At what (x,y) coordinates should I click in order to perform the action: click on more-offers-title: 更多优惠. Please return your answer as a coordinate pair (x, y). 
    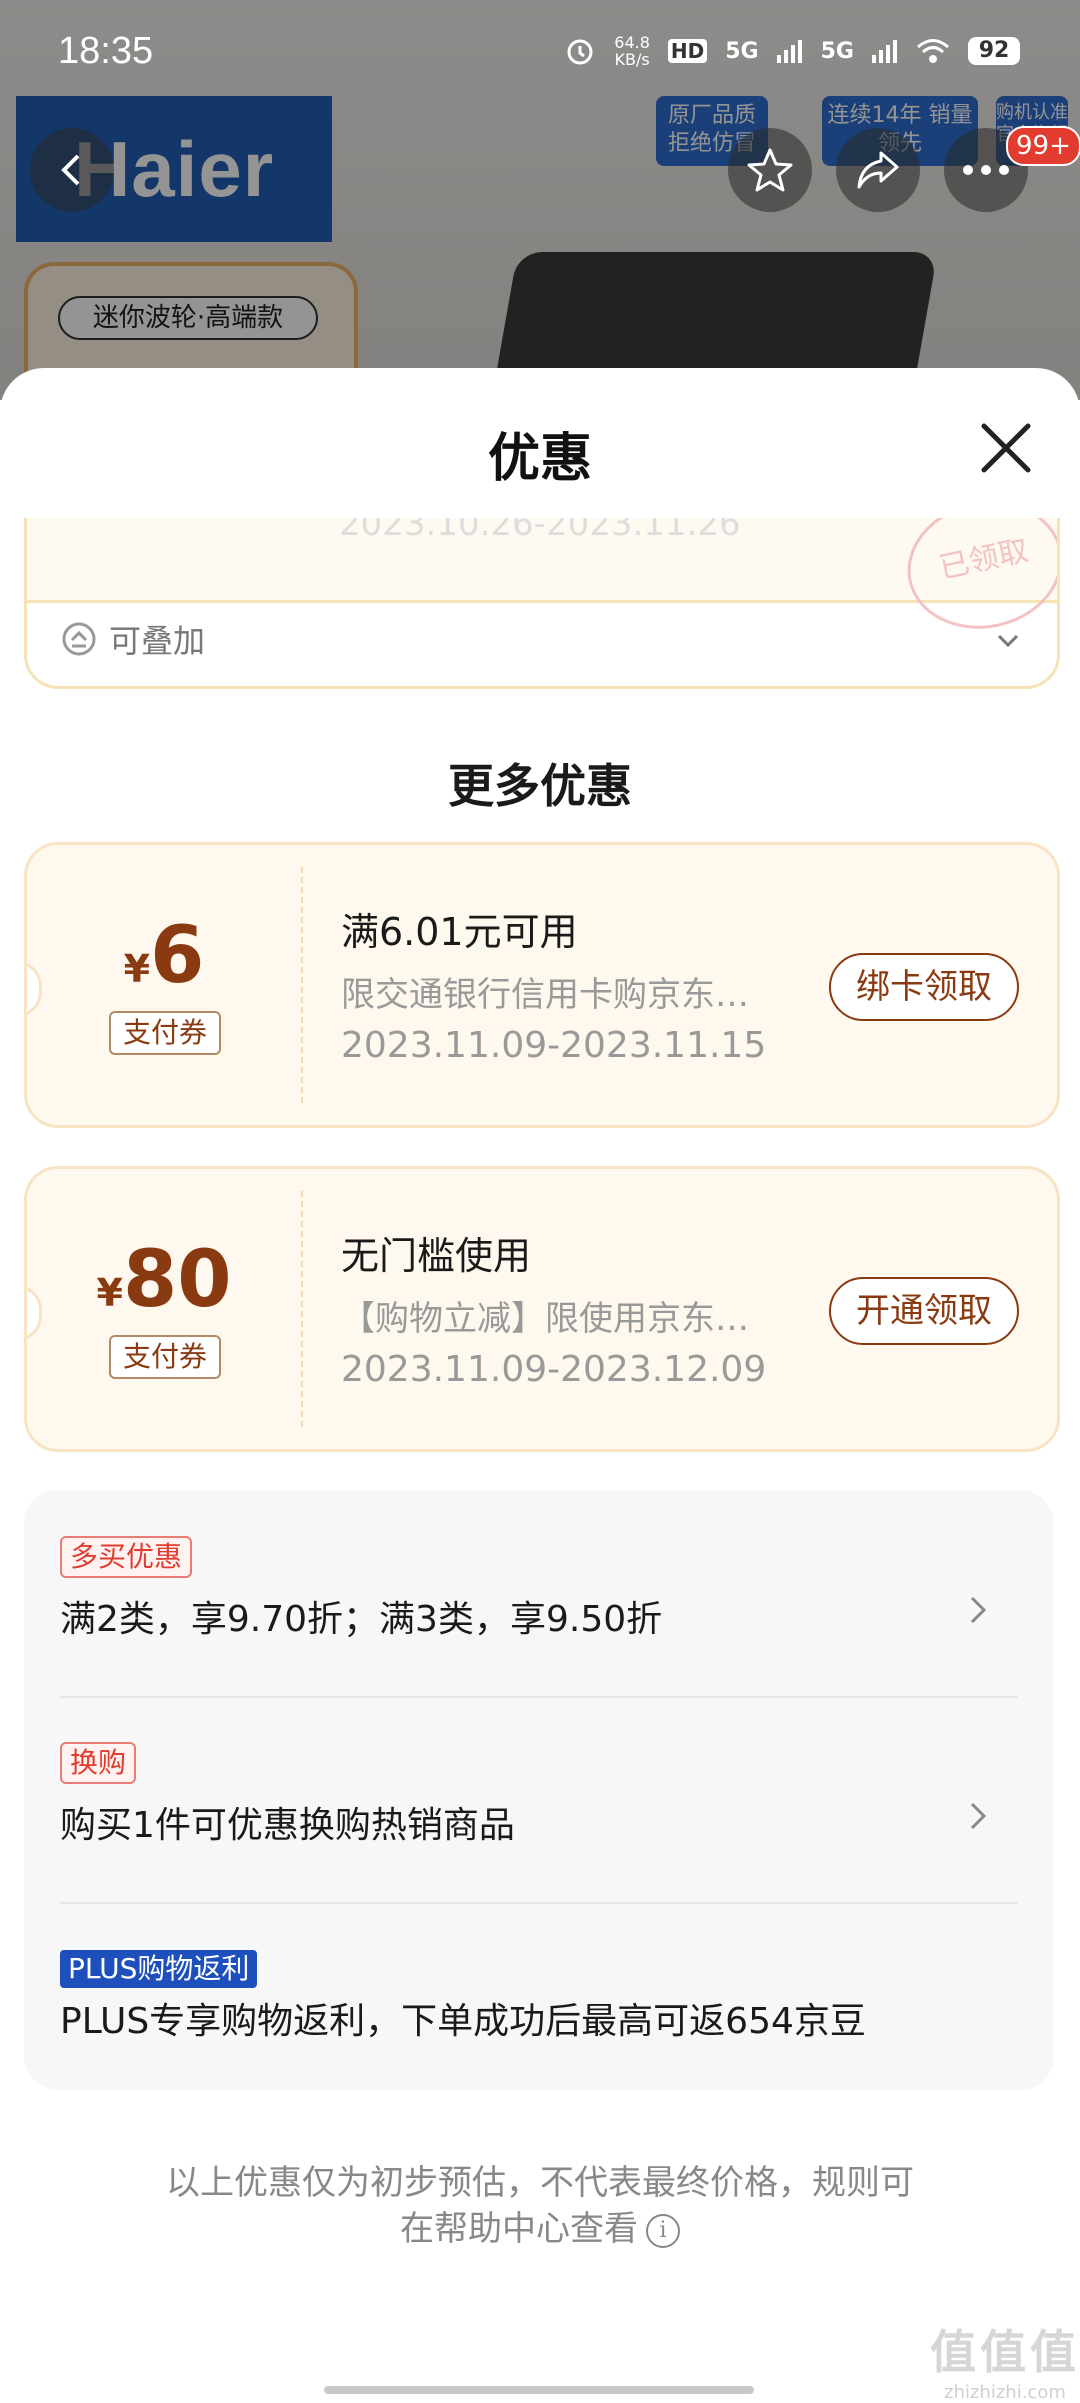
    Looking at the image, I should click on (540, 786).